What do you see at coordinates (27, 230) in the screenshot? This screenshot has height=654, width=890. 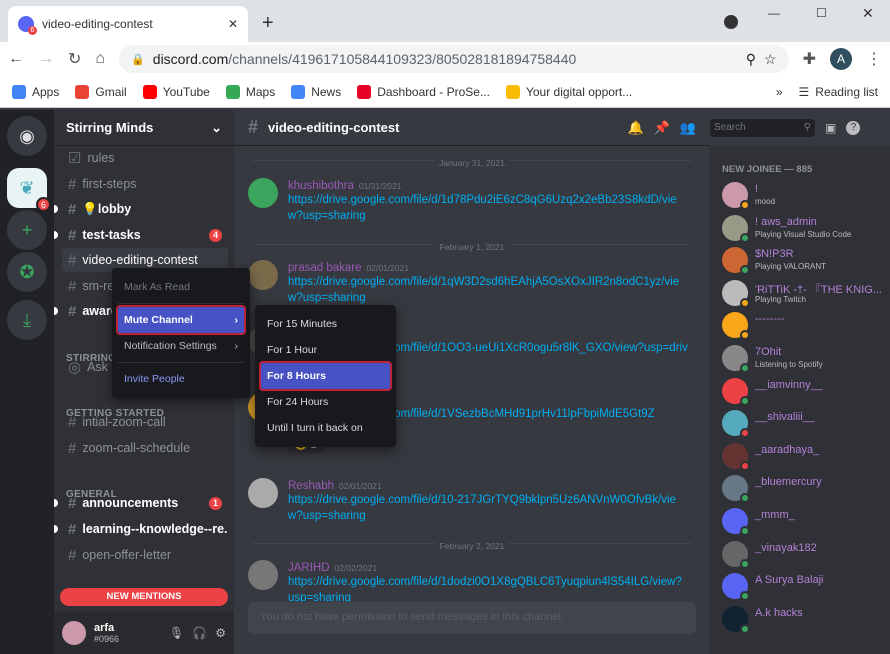 I see `add-server-icon: +` at bounding box center [27, 230].